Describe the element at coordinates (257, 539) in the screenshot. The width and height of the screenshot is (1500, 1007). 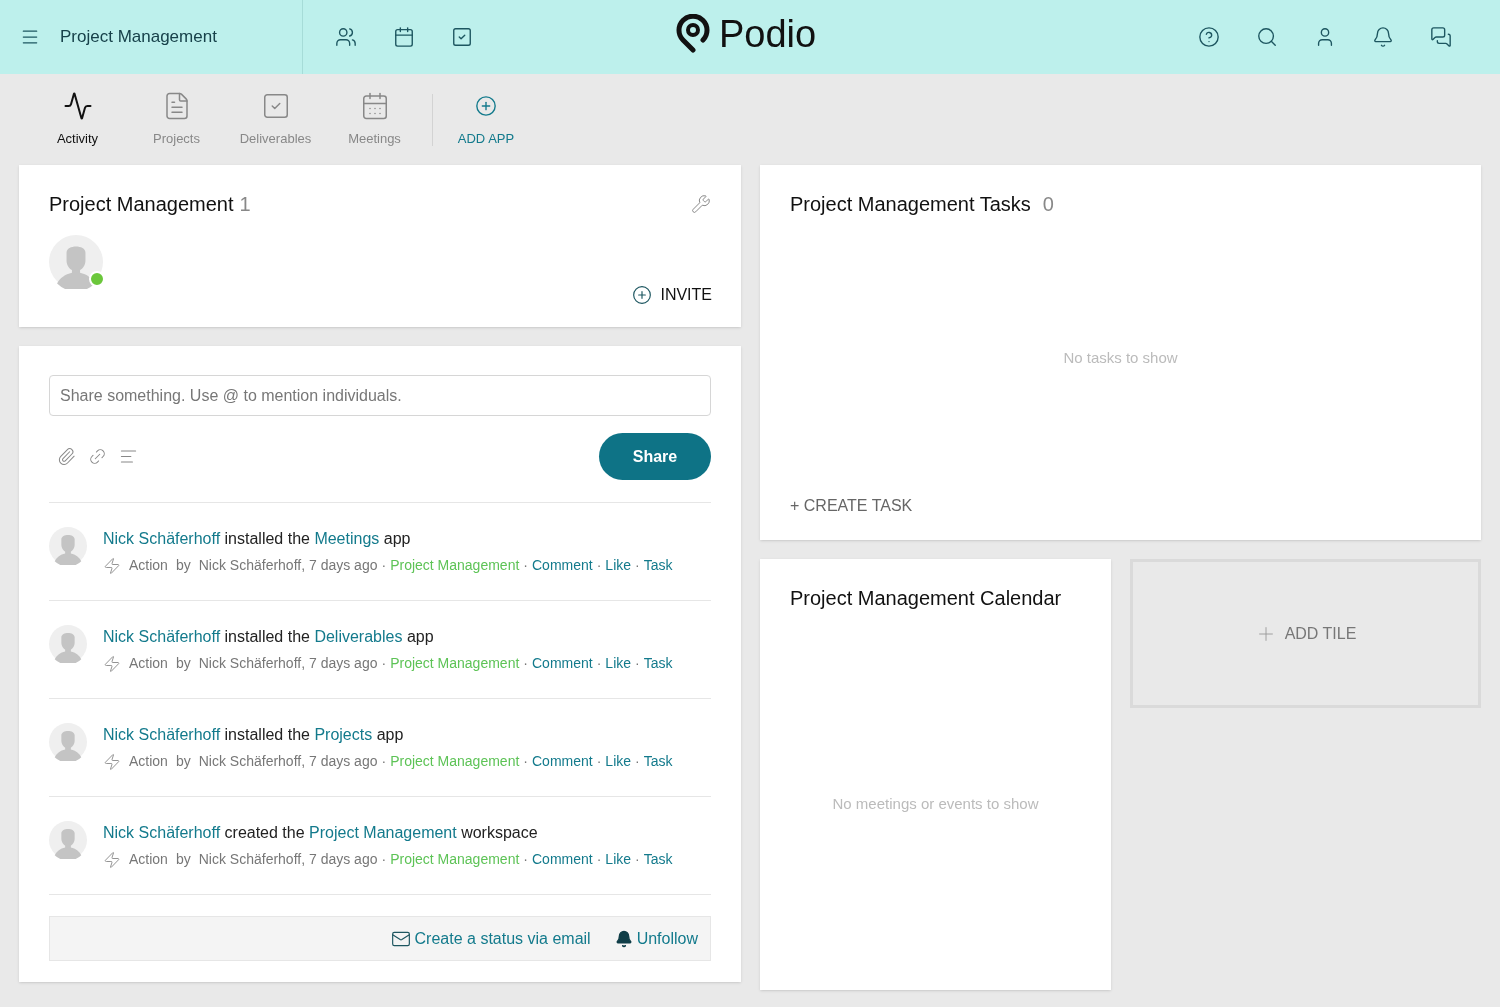
I see `activity-sentence: Nick Schäferhoff installed the Meetings app` at that location.